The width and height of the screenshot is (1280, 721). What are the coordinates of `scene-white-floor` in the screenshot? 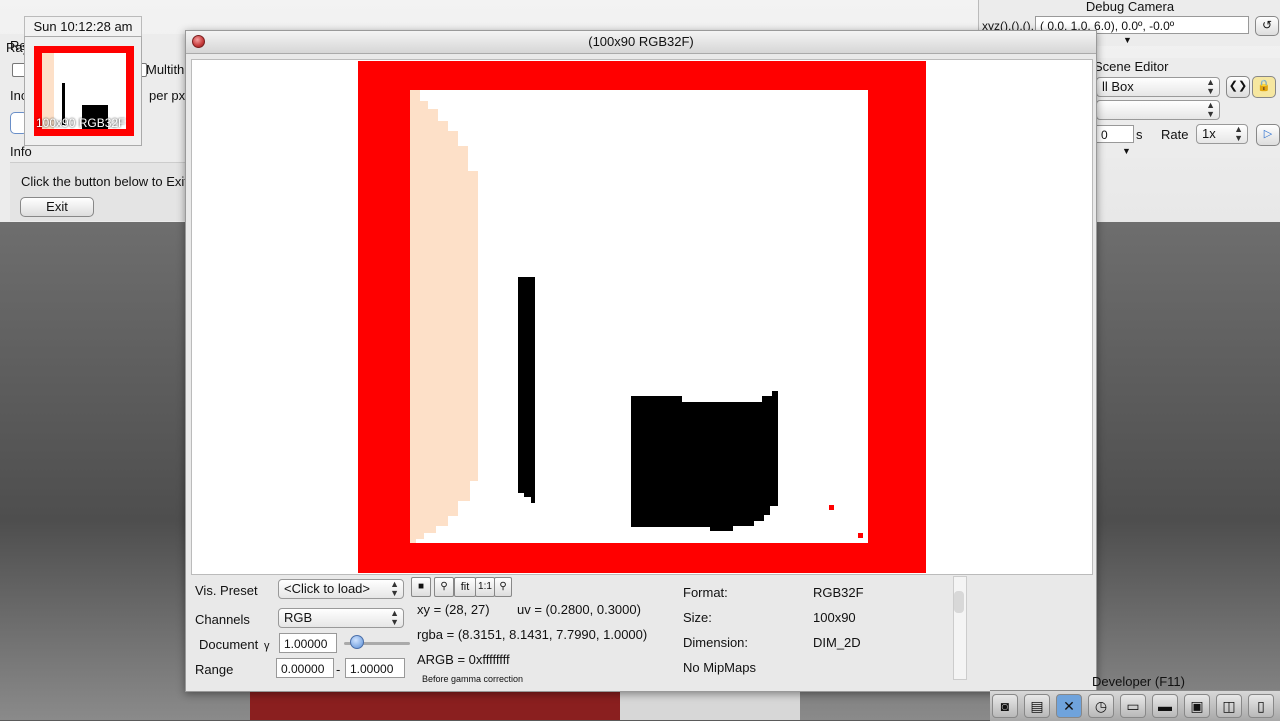 It's located at (710, 705).